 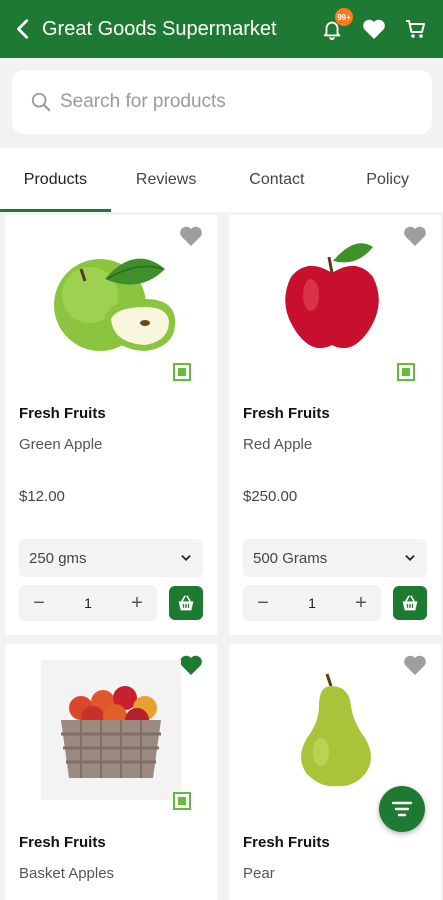 I want to click on back-arrow-icon, so click(x=23, y=29).